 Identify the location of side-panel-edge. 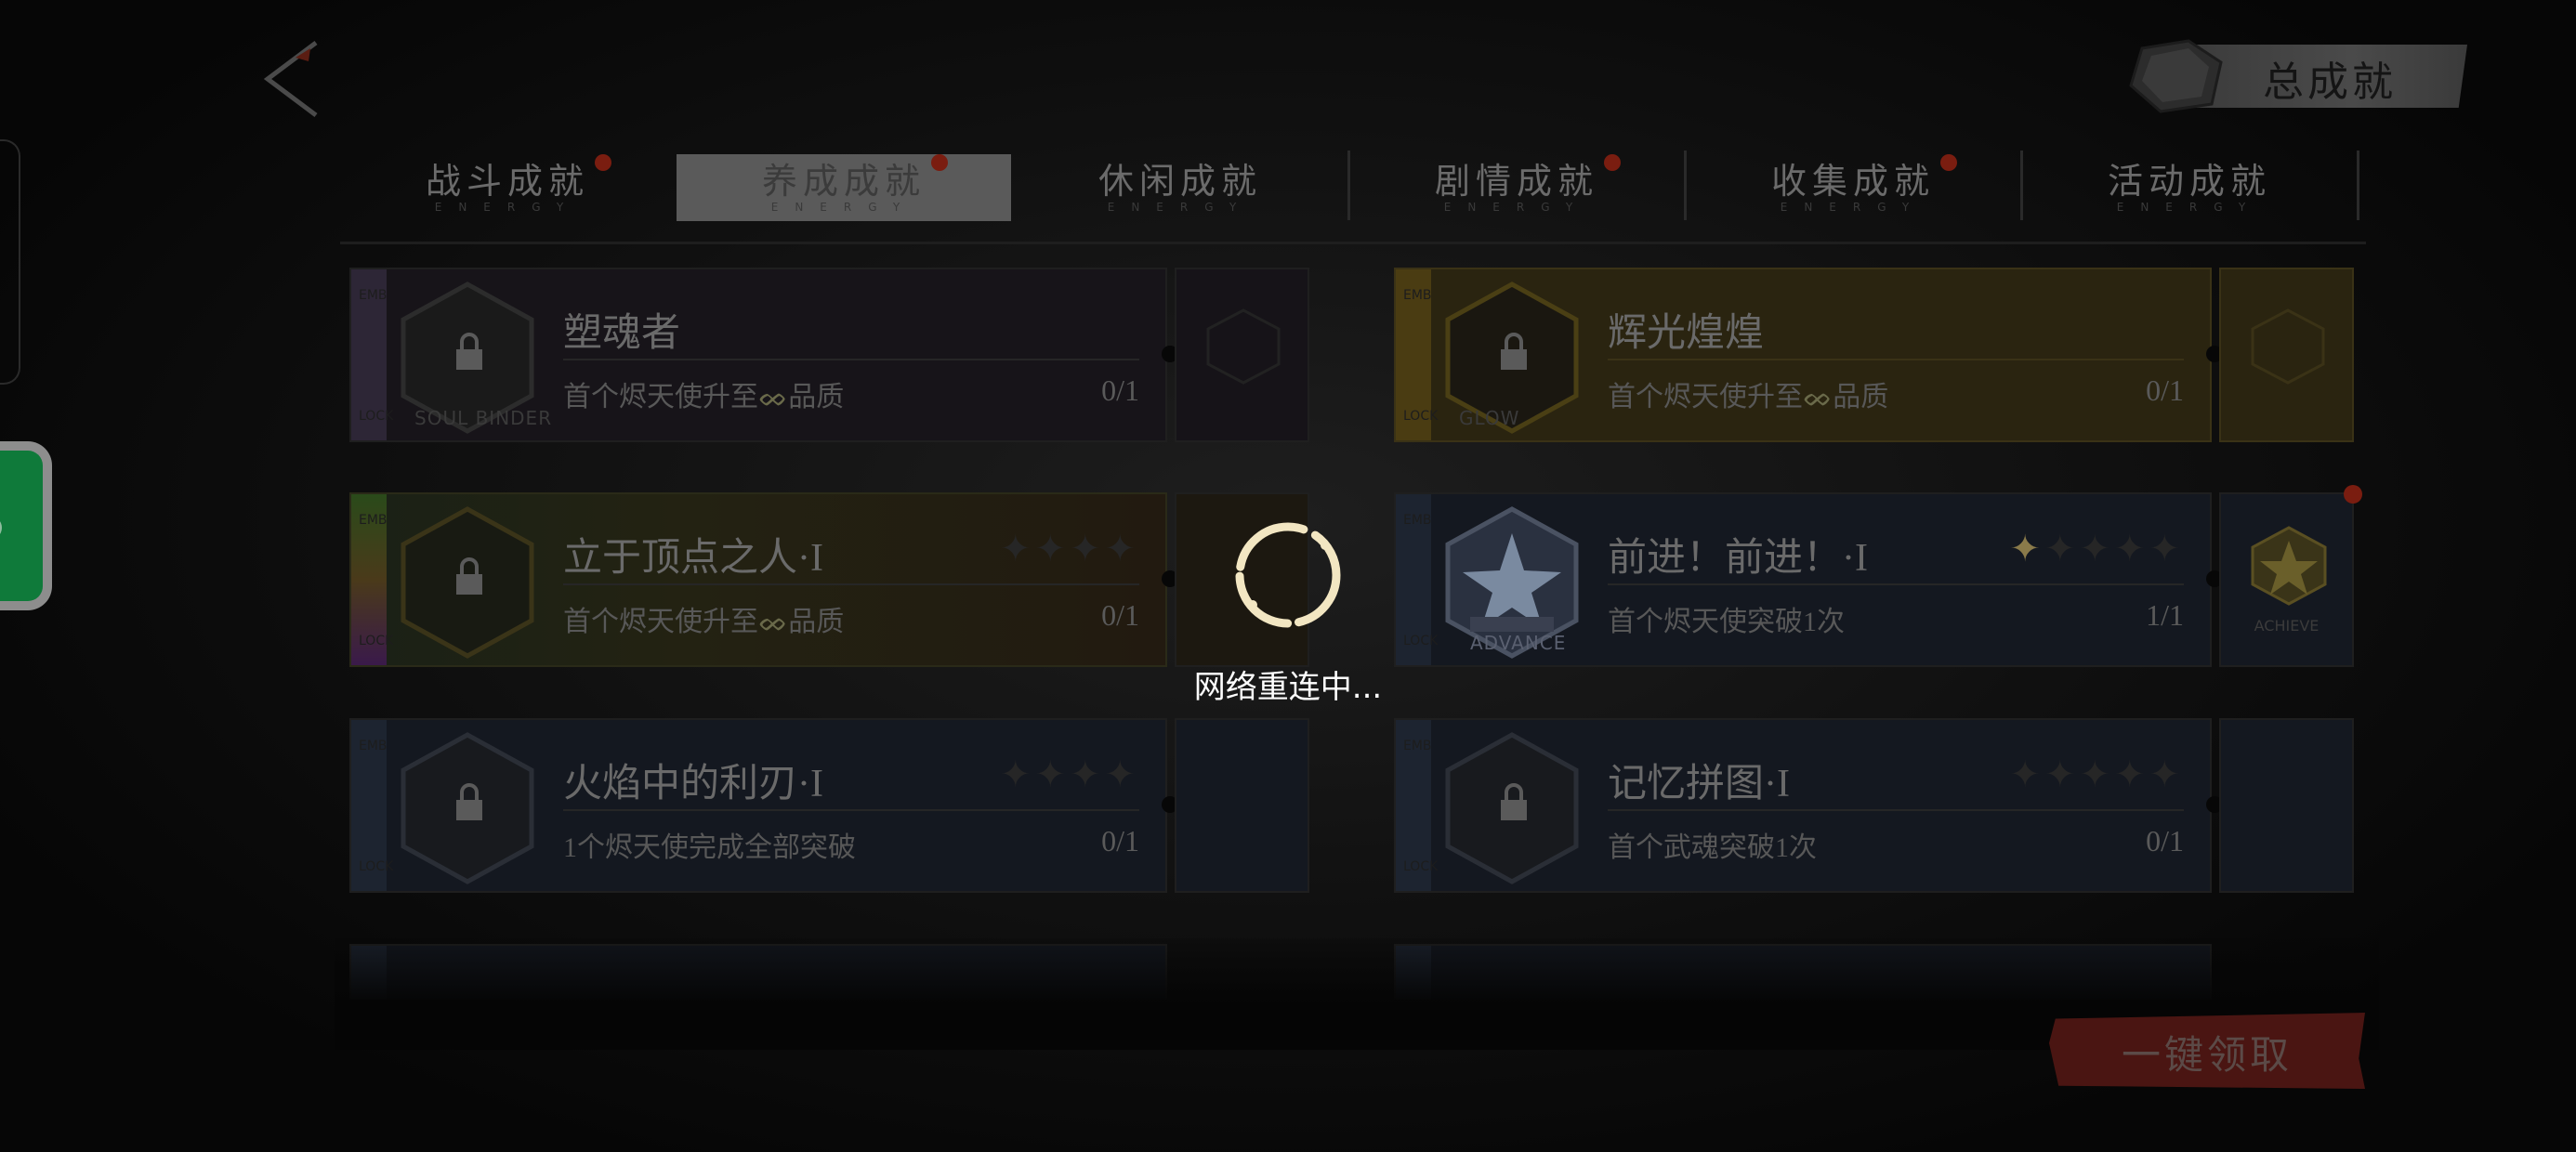
(10, 262).